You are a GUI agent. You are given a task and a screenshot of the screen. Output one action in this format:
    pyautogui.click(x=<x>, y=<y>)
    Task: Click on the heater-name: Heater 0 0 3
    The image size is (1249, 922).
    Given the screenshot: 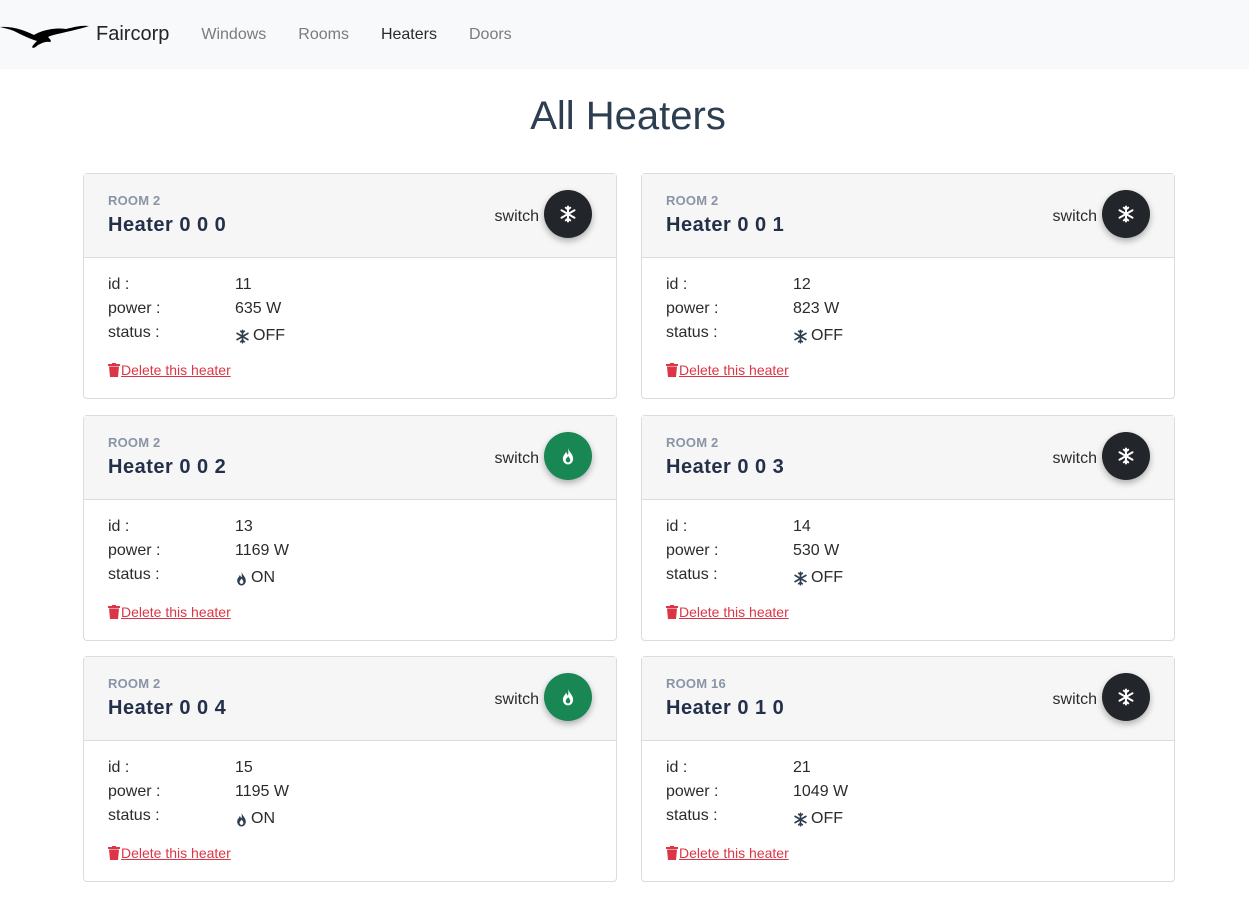 What is the action you would take?
    pyautogui.click(x=725, y=467)
    